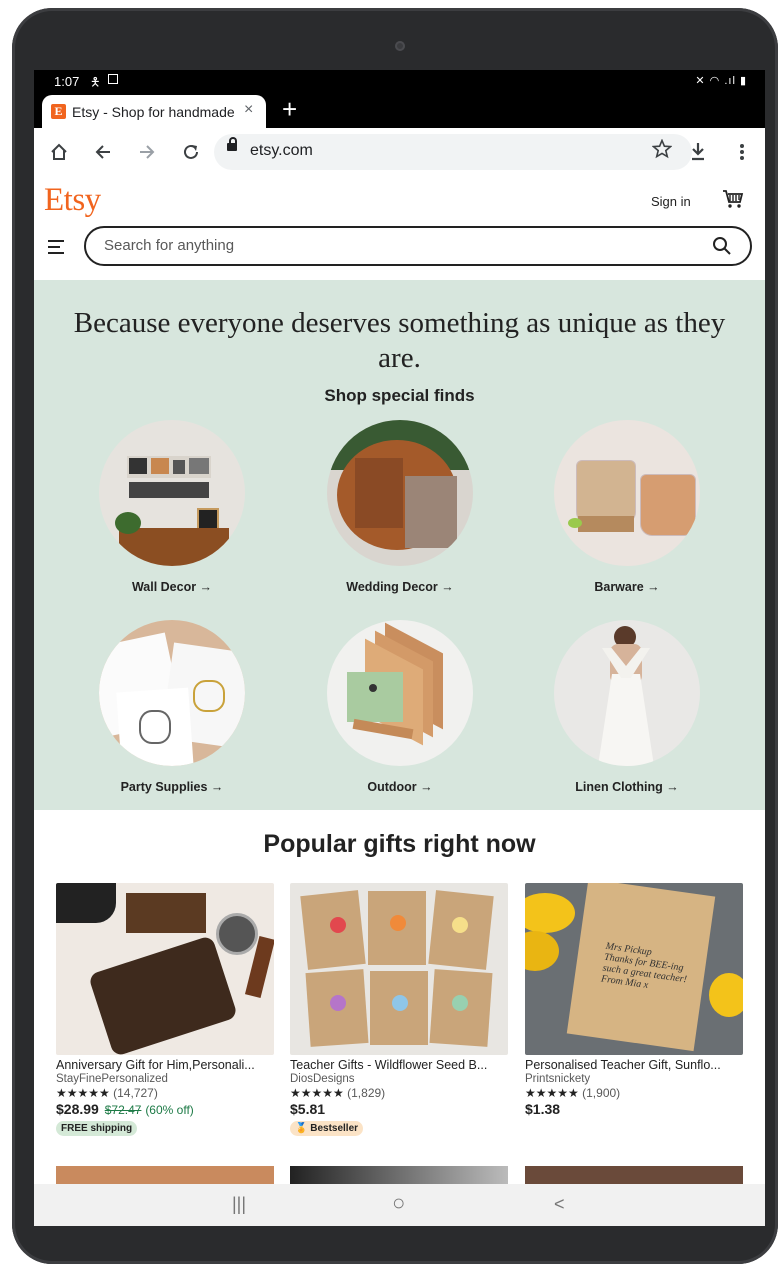  I want to click on current-price: $28.99, so click(77, 1109).